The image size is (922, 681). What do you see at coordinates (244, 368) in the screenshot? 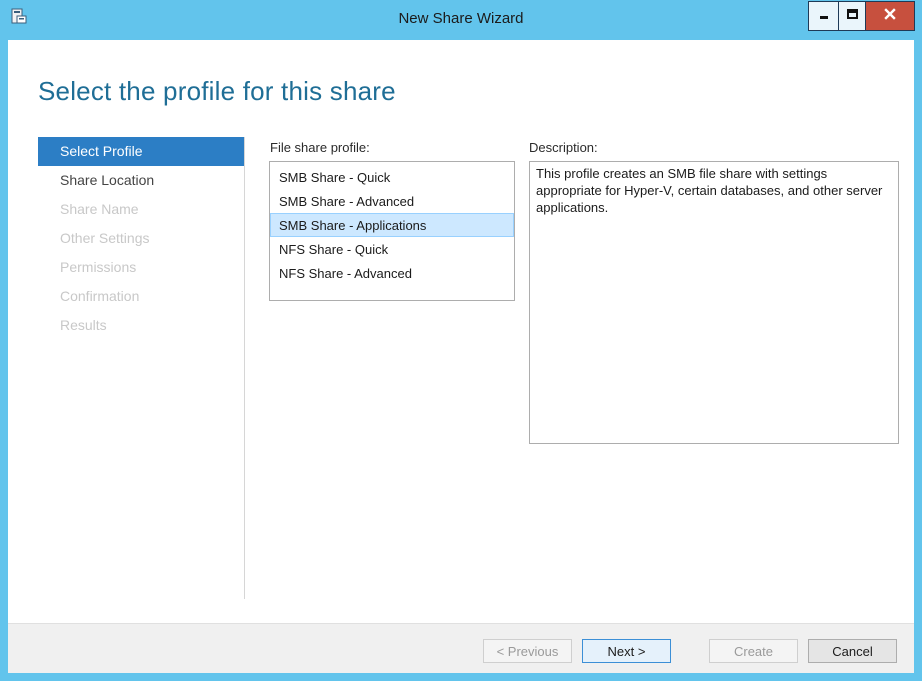
I see `nav-divider` at bounding box center [244, 368].